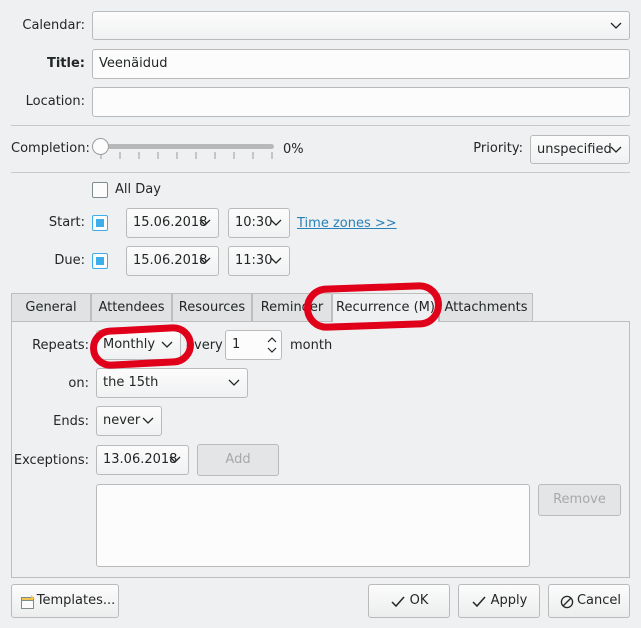 The width and height of the screenshot is (641, 628). What do you see at coordinates (253, 345) in the screenshot?
I see `every-spinbox: 1` at bounding box center [253, 345].